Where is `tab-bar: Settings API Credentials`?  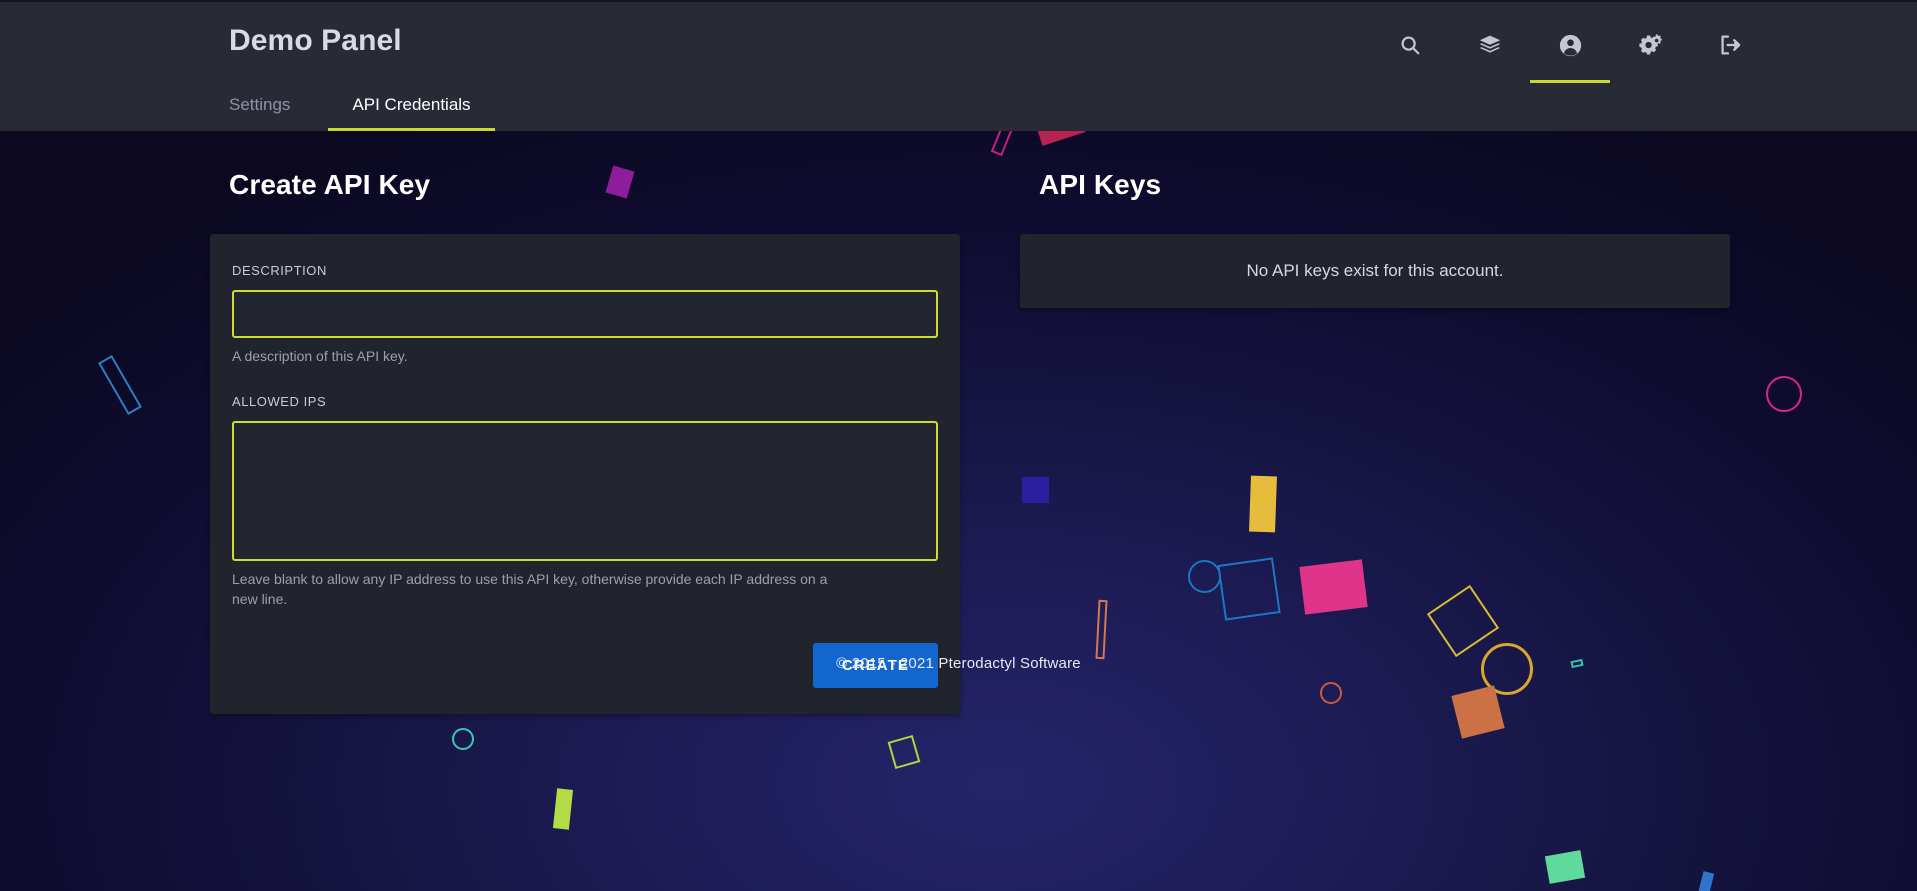
tab-bar: Settings API Credentials is located at coordinates (362, 113).